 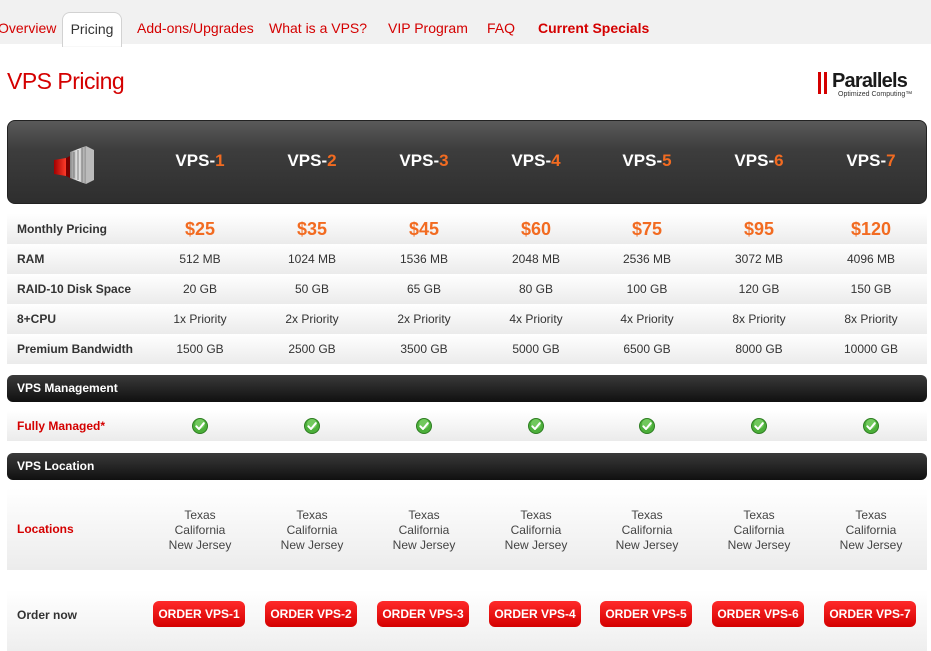 What do you see at coordinates (312, 259) in the screenshot?
I see `ram-vps-2: 1024 MB` at bounding box center [312, 259].